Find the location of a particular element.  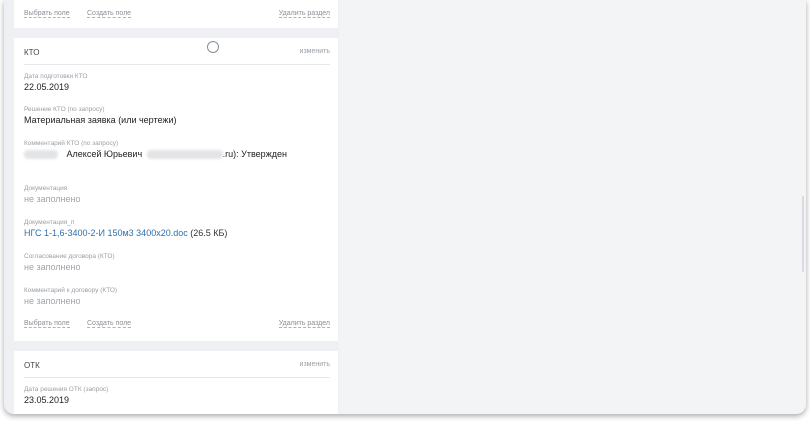

field-label: Документация is located at coordinates (46, 188).